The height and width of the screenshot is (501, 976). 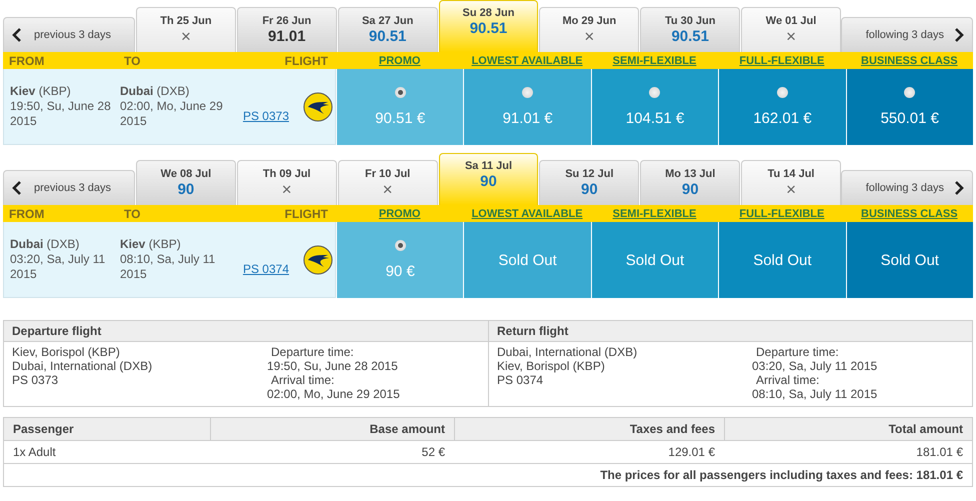 What do you see at coordinates (589, 174) in the screenshot?
I see `tab-date: Su 12 Jul` at bounding box center [589, 174].